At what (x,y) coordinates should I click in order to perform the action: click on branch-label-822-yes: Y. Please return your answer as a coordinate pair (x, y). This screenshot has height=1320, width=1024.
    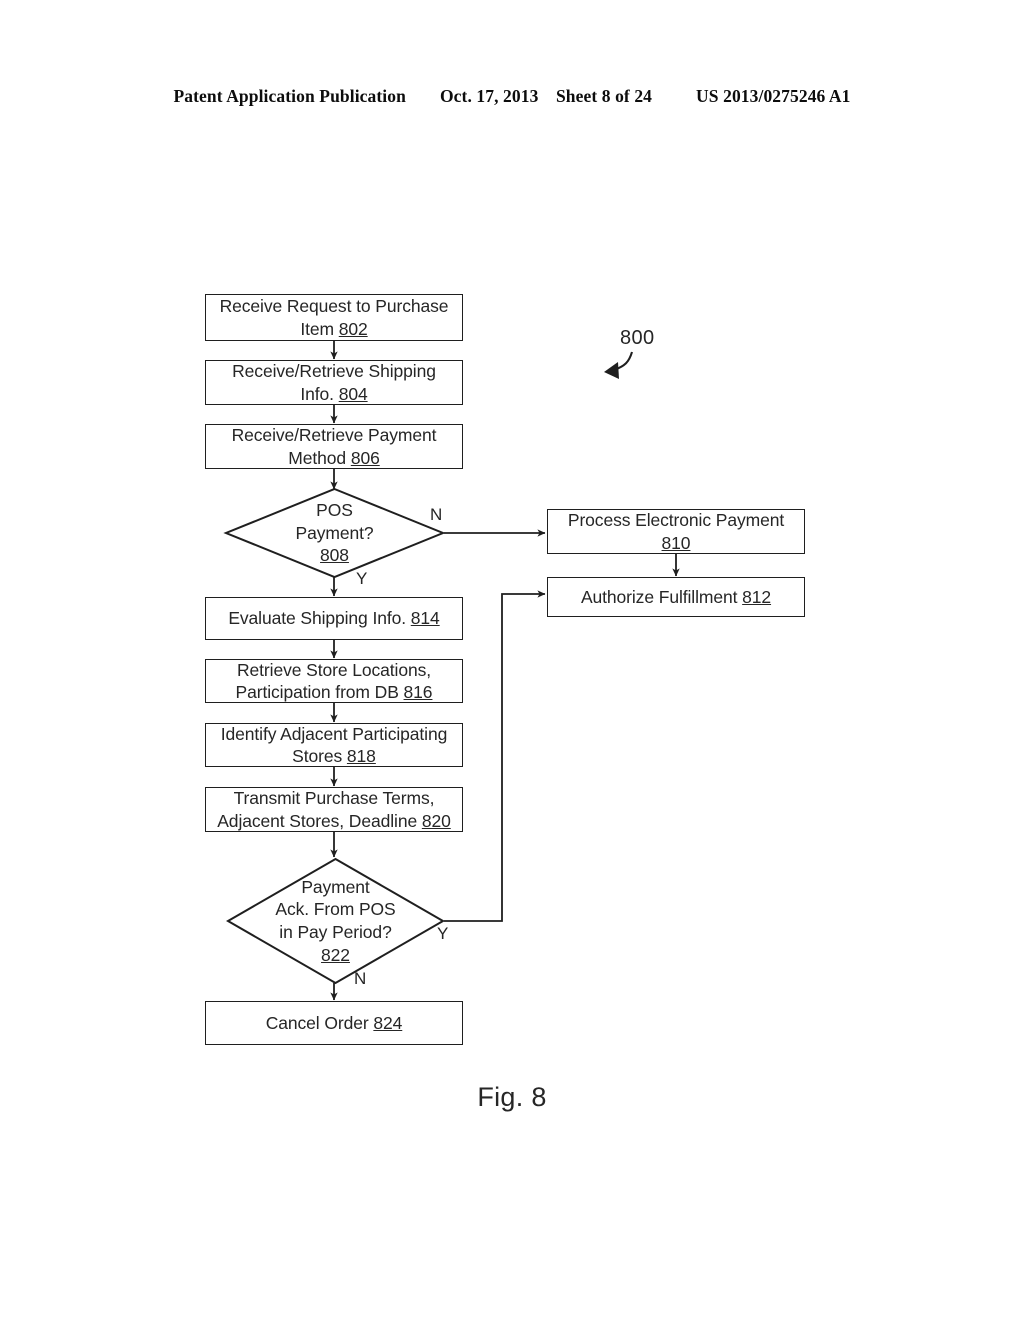
    Looking at the image, I should click on (443, 933).